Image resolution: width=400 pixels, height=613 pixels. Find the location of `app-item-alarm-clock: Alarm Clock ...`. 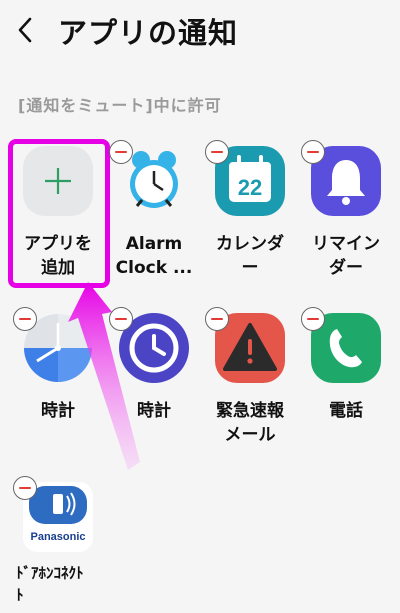

app-item-alarm-clock: Alarm Clock ... is located at coordinates (154, 210).